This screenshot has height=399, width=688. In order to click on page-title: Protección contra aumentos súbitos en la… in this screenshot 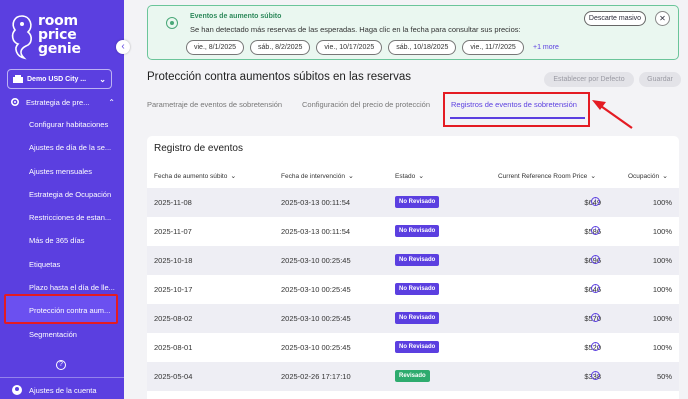, I will do `click(279, 77)`.